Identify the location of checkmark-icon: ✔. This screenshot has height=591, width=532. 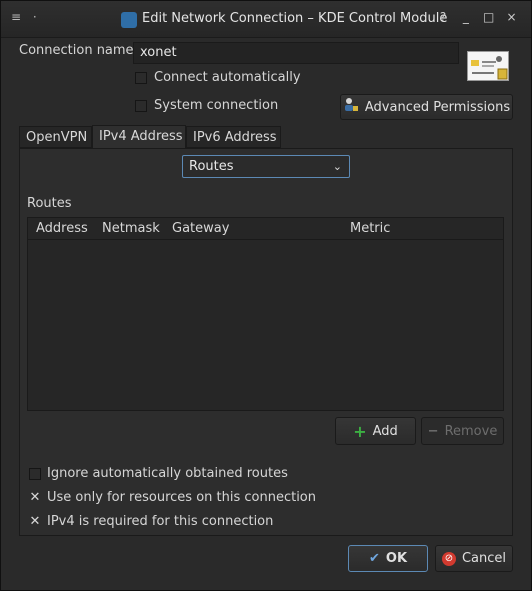
(374, 558).